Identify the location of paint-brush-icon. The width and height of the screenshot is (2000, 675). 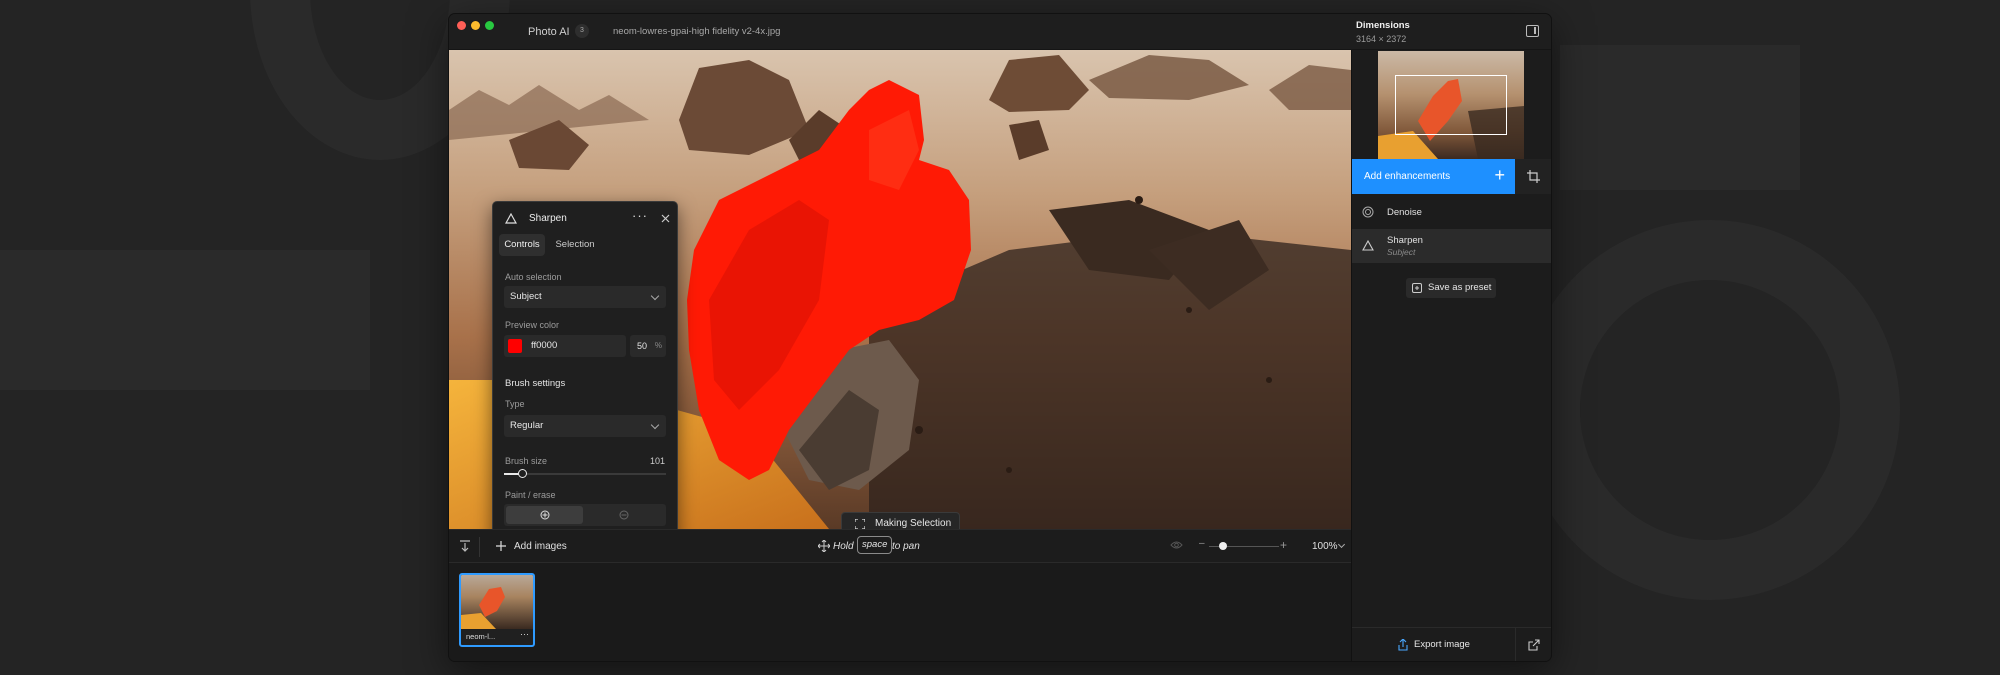
(545, 515).